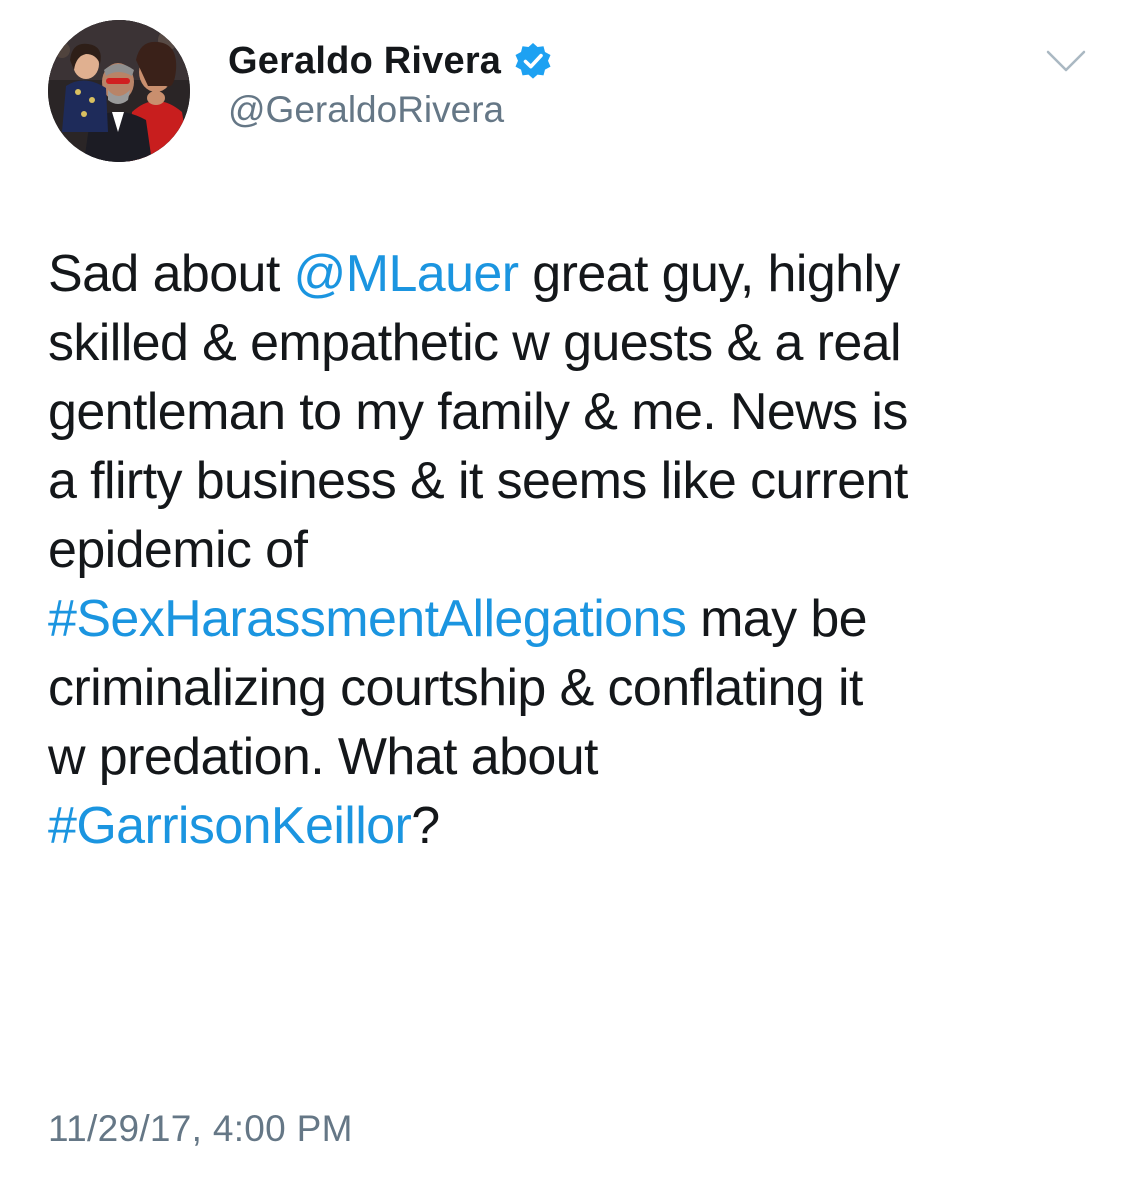 Image resolution: width=1124 pixels, height=1179 pixels. Describe the element at coordinates (533, 61) in the screenshot. I see `verified-badge-icon` at that location.